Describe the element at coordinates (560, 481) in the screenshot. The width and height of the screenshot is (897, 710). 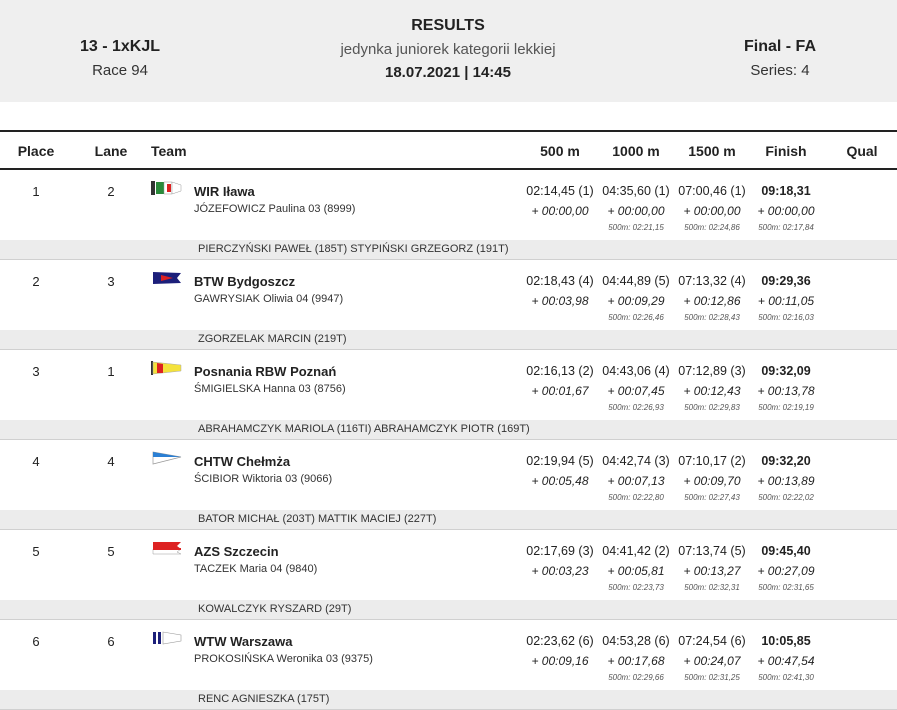
I see `delta-500m: + 00:05,48` at that location.